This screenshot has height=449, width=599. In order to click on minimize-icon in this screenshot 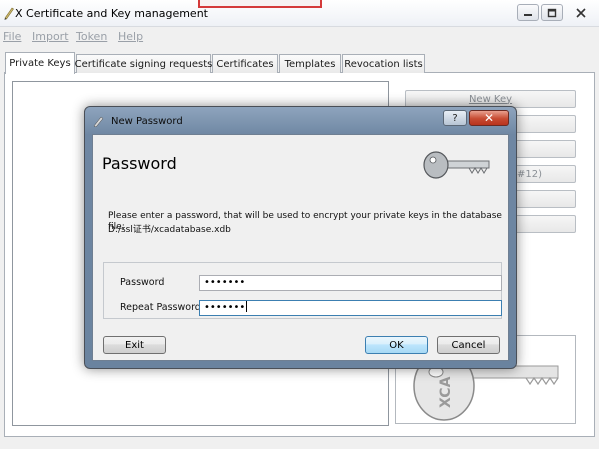, I will do `click(528, 14)`.